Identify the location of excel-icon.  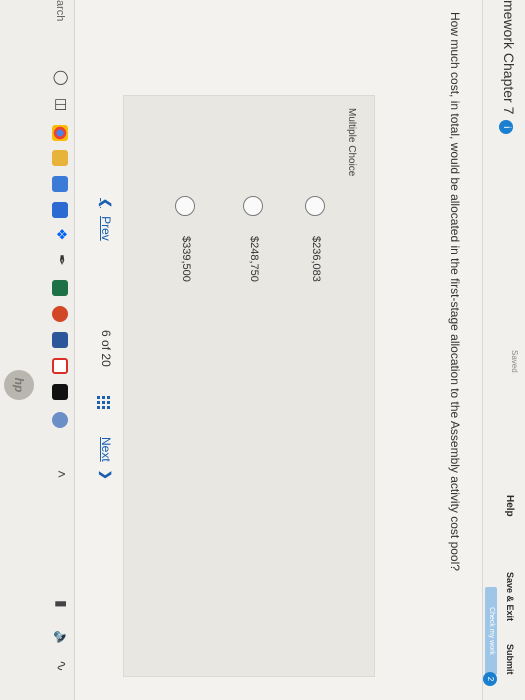
(60, 288).